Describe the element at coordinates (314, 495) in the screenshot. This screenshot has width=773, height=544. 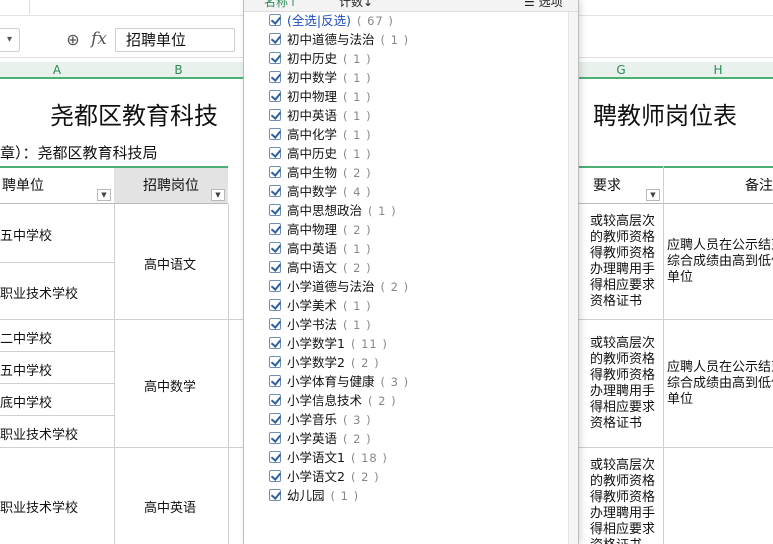
I see `filter-list-item: 幼儿园 ( 1 )` at that location.